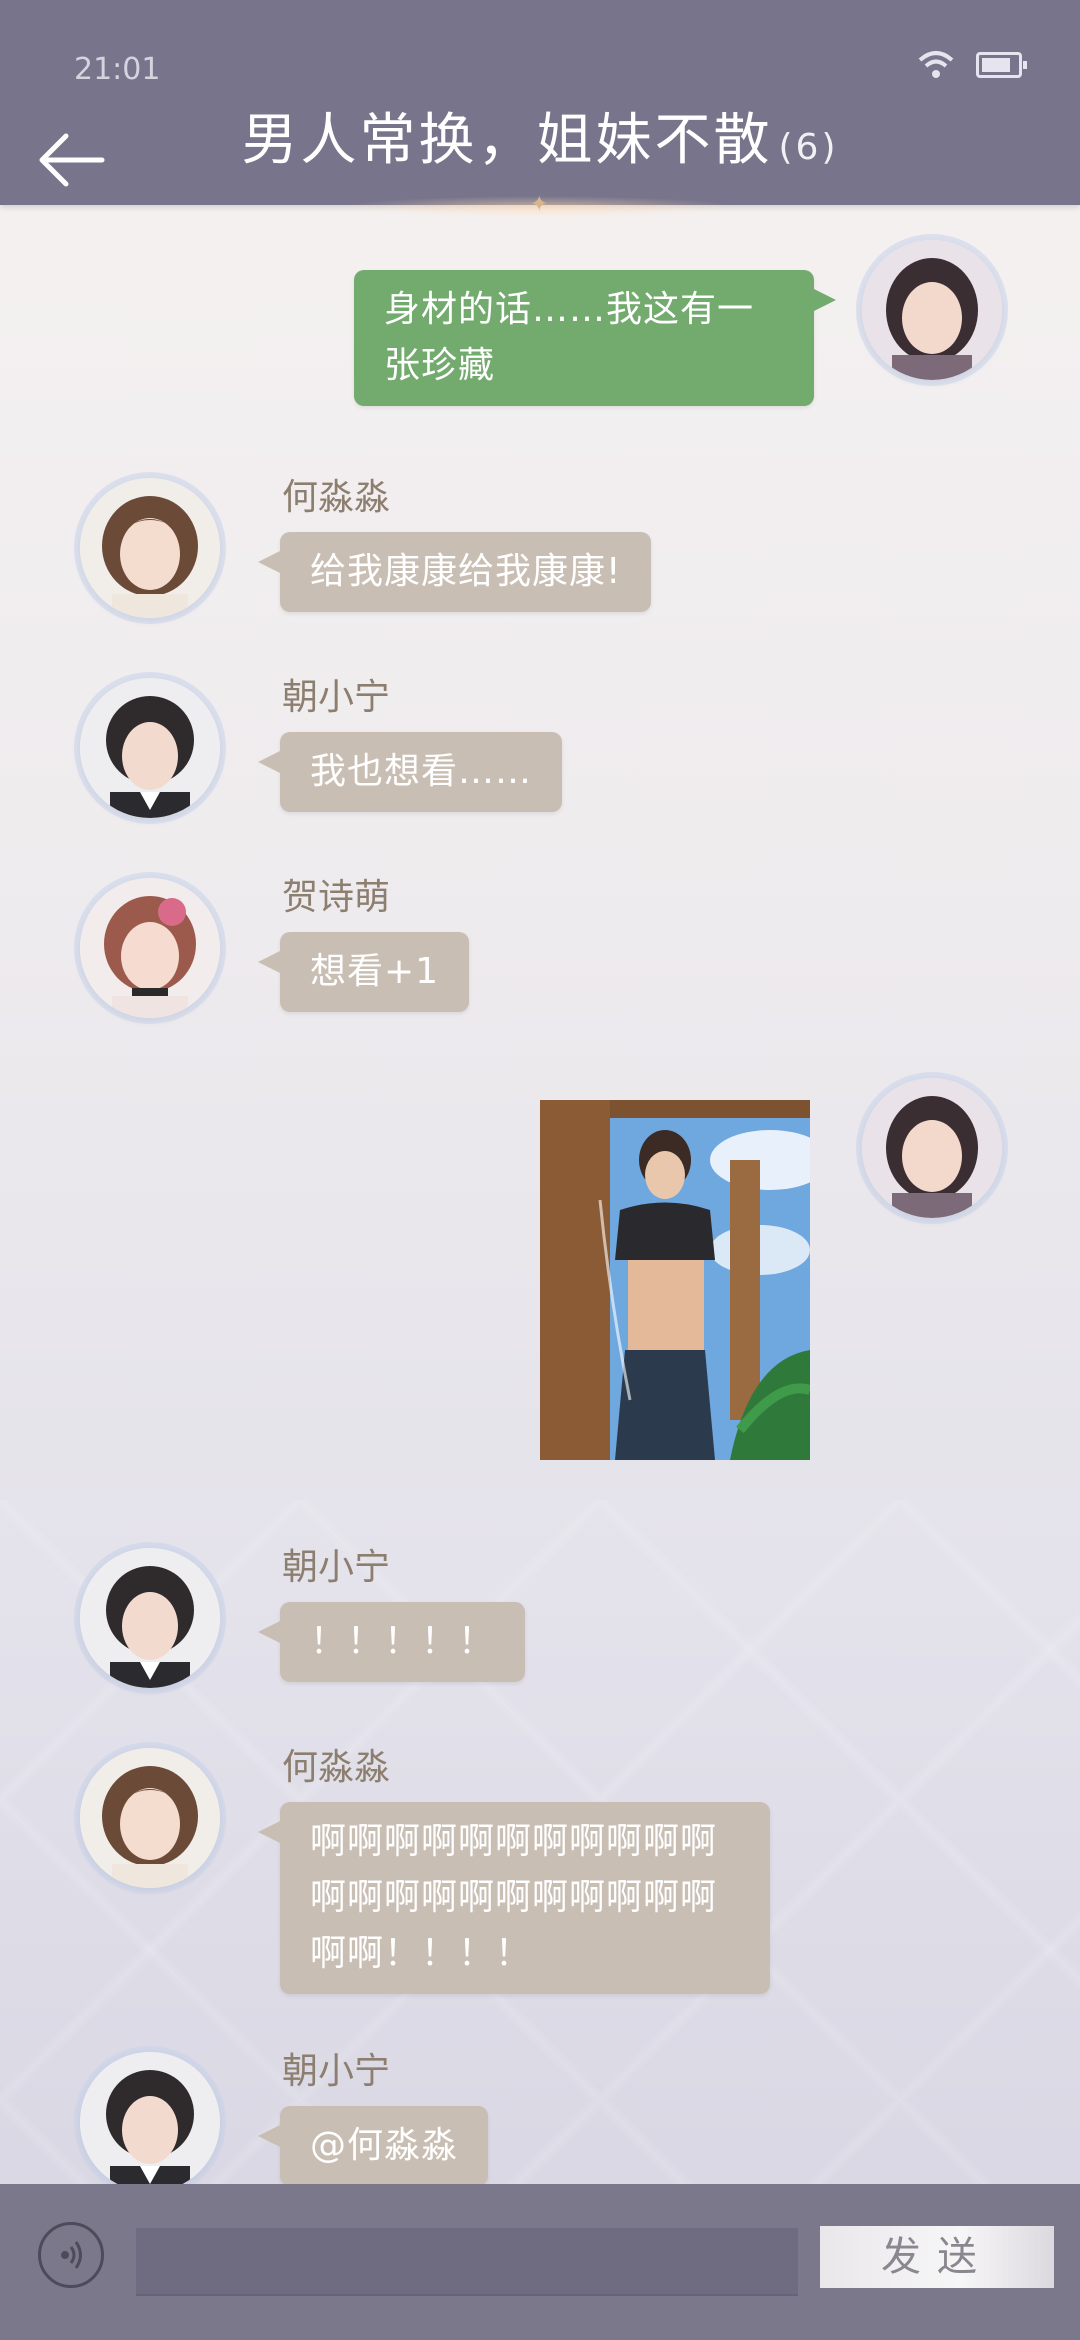  What do you see at coordinates (539, 204) in the screenshot?
I see `sparkle-icon: ✦` at bounding box center [539, 204].